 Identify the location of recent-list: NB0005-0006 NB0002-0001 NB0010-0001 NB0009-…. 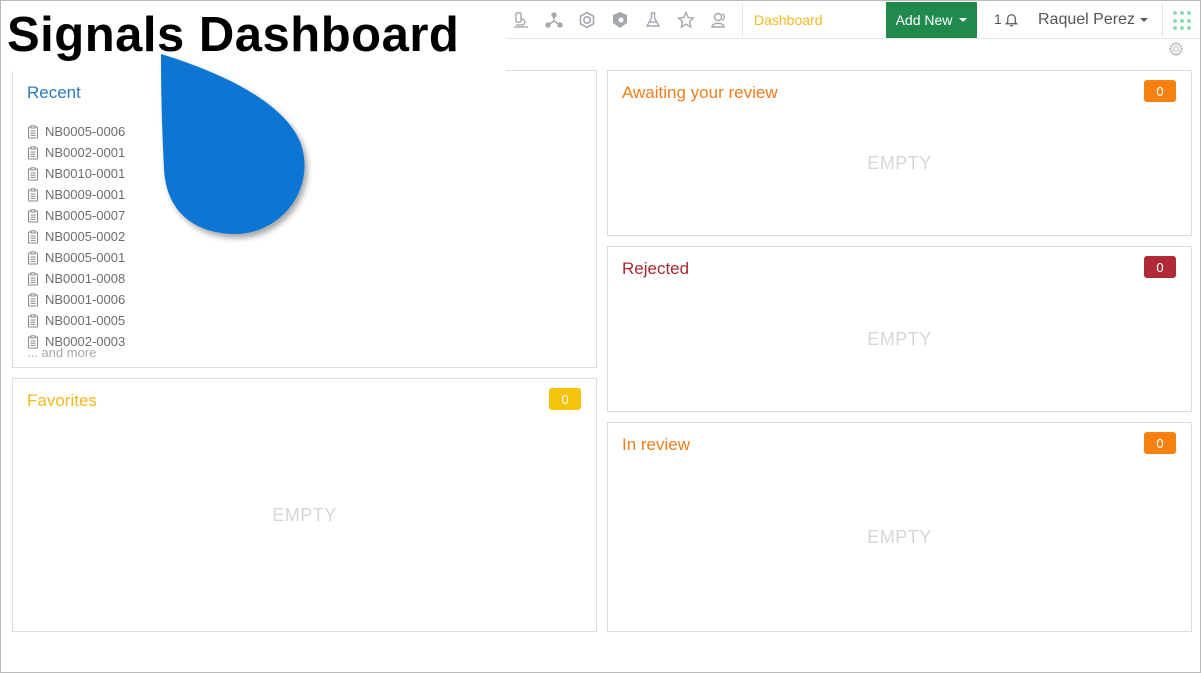
(76, 236).